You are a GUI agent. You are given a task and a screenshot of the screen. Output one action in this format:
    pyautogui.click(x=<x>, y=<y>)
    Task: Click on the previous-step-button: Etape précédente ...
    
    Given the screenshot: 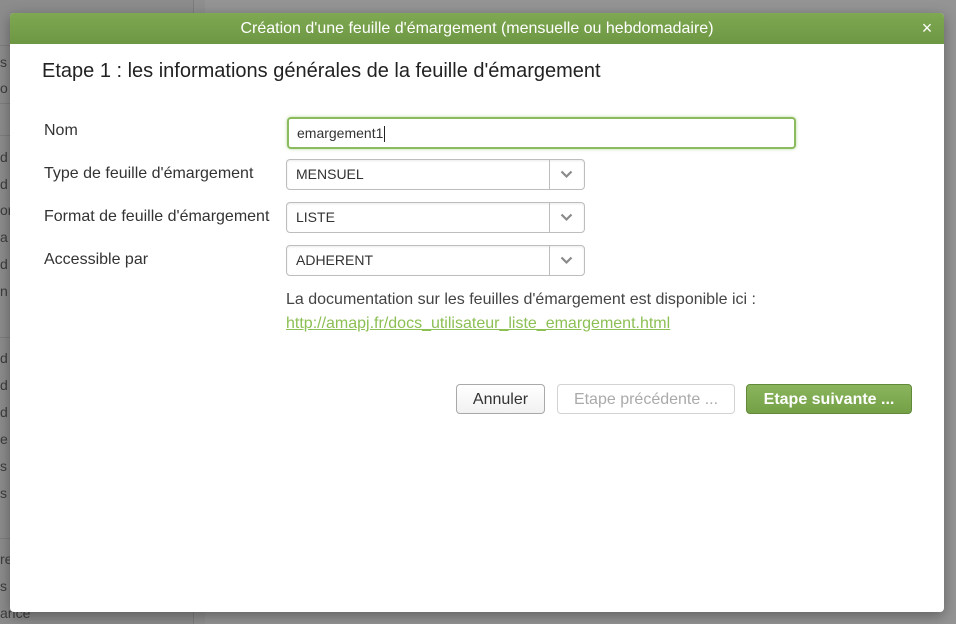 What is the action you would take?
    pyautogui.click(x=646, y=399)
    